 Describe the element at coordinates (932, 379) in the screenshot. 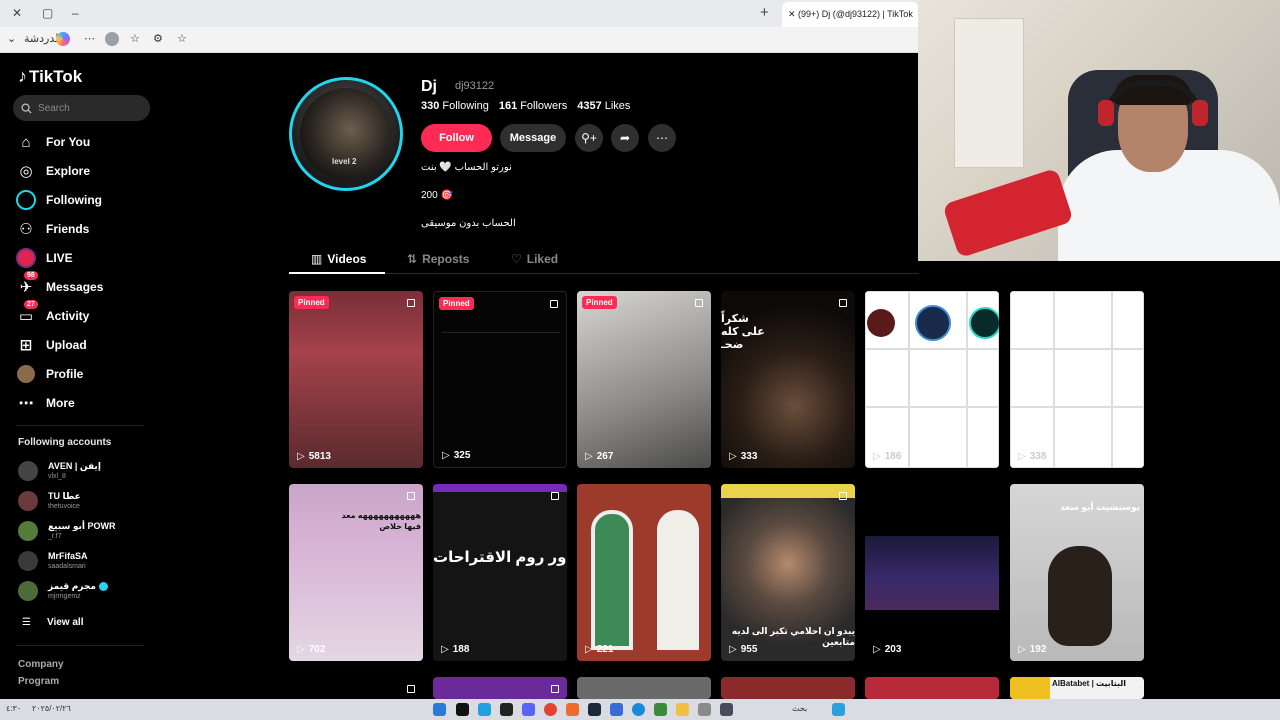

I see `video-card: ▷ 186` at that location.